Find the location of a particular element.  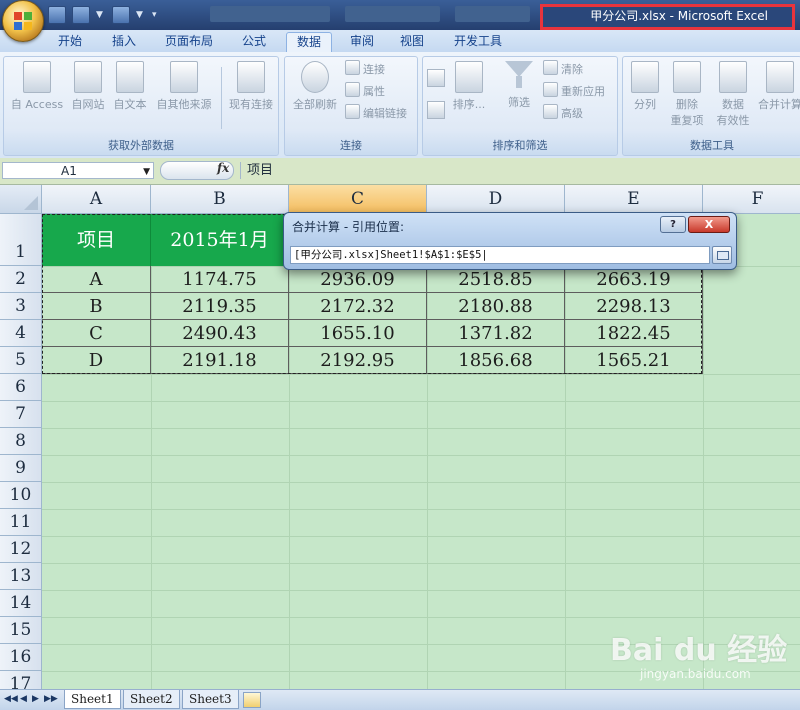

redo-icon is located at coordinates (121, 15).